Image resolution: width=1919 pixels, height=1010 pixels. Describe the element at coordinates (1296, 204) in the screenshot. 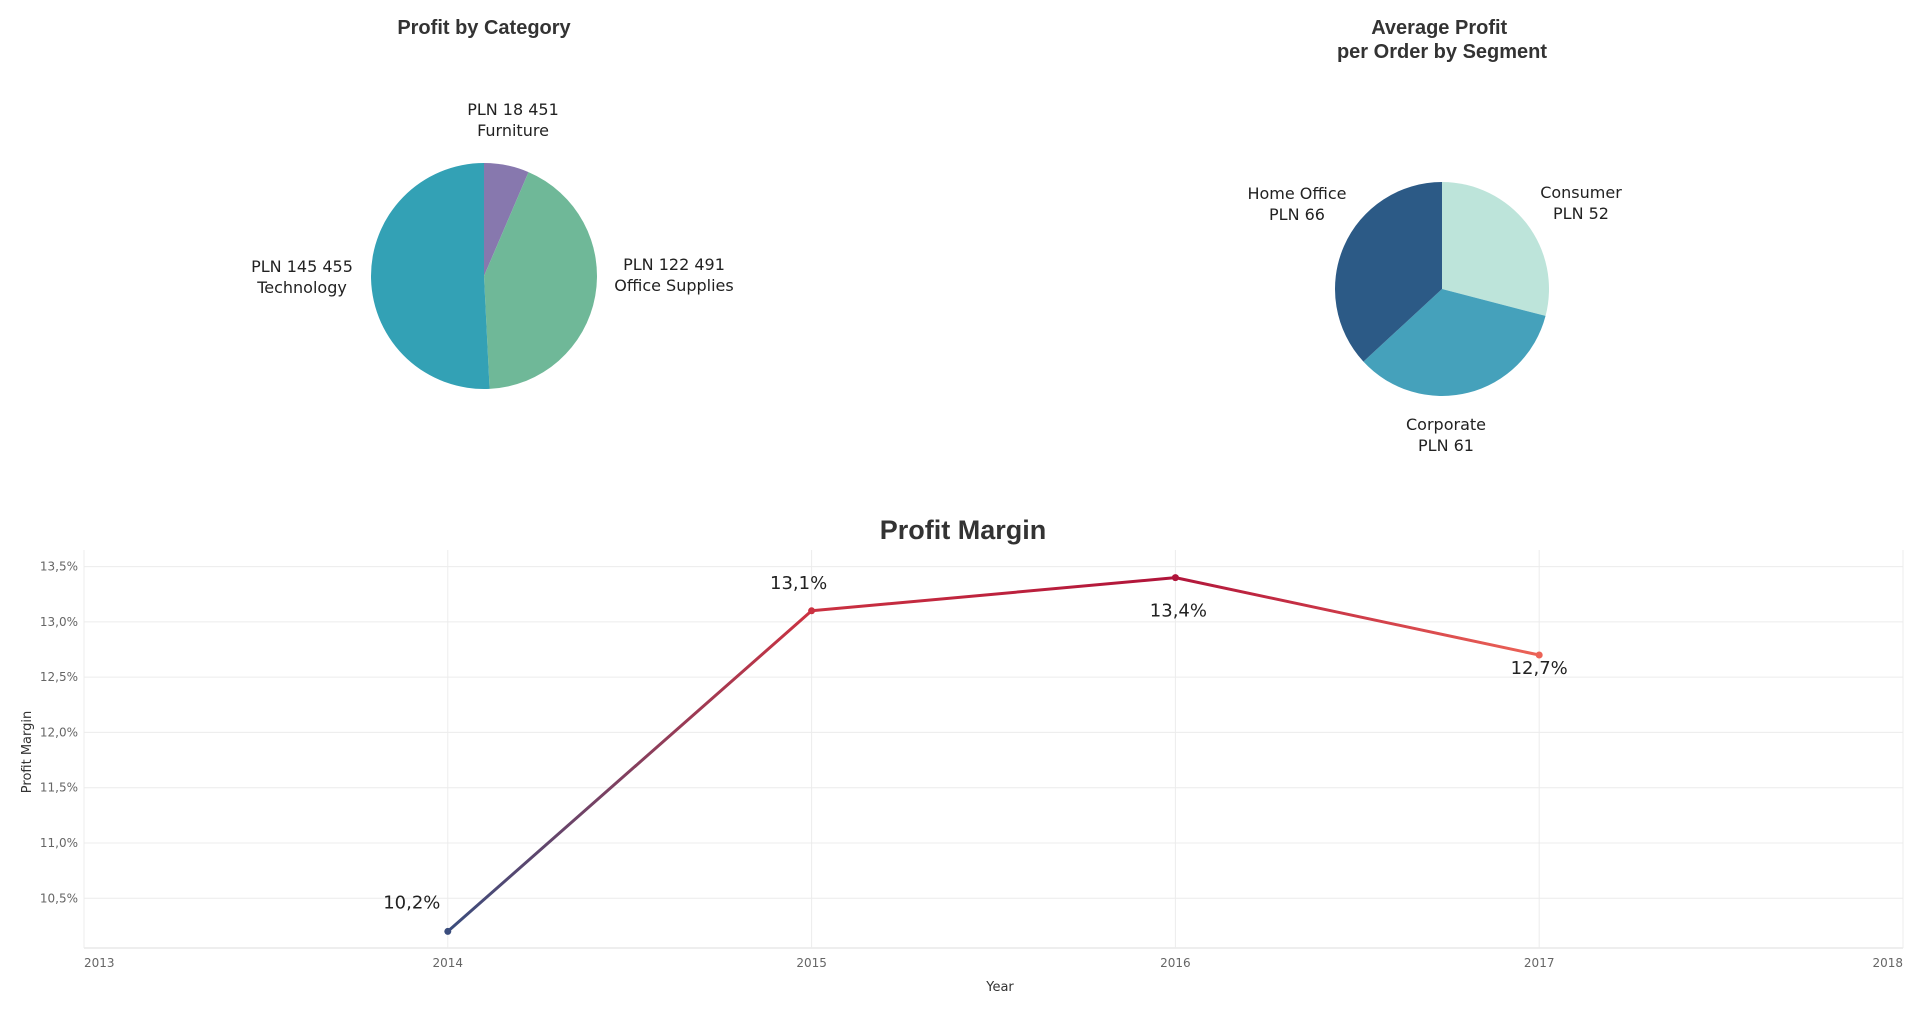

I see `pie-label-home-office: Home Office PLN 66` at that location.